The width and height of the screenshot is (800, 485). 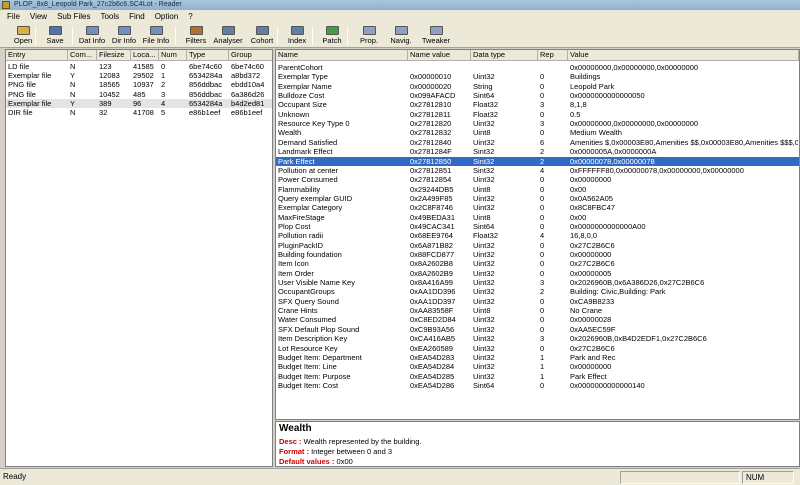 What do you see at coordinates (537, 76) in the screenshot?
I see `property-row: Exemplar Type 0x00000010 Uint32 0 Buildings` at bounding box center [537, 76].